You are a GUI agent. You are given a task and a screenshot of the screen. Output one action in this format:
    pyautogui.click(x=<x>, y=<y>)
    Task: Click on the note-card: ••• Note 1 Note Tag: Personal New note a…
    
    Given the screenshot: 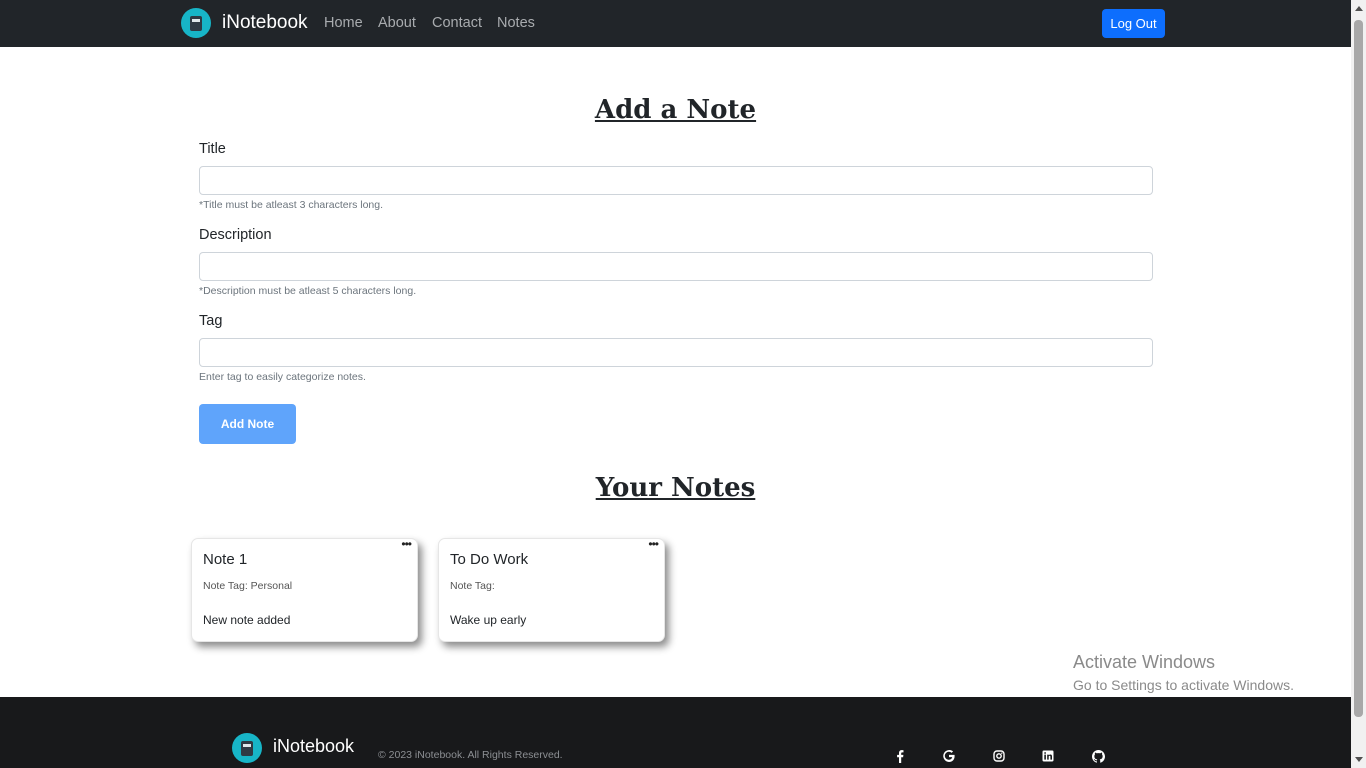 What is the action you would take?
    pyautogui.click(x=304, y=590)
    